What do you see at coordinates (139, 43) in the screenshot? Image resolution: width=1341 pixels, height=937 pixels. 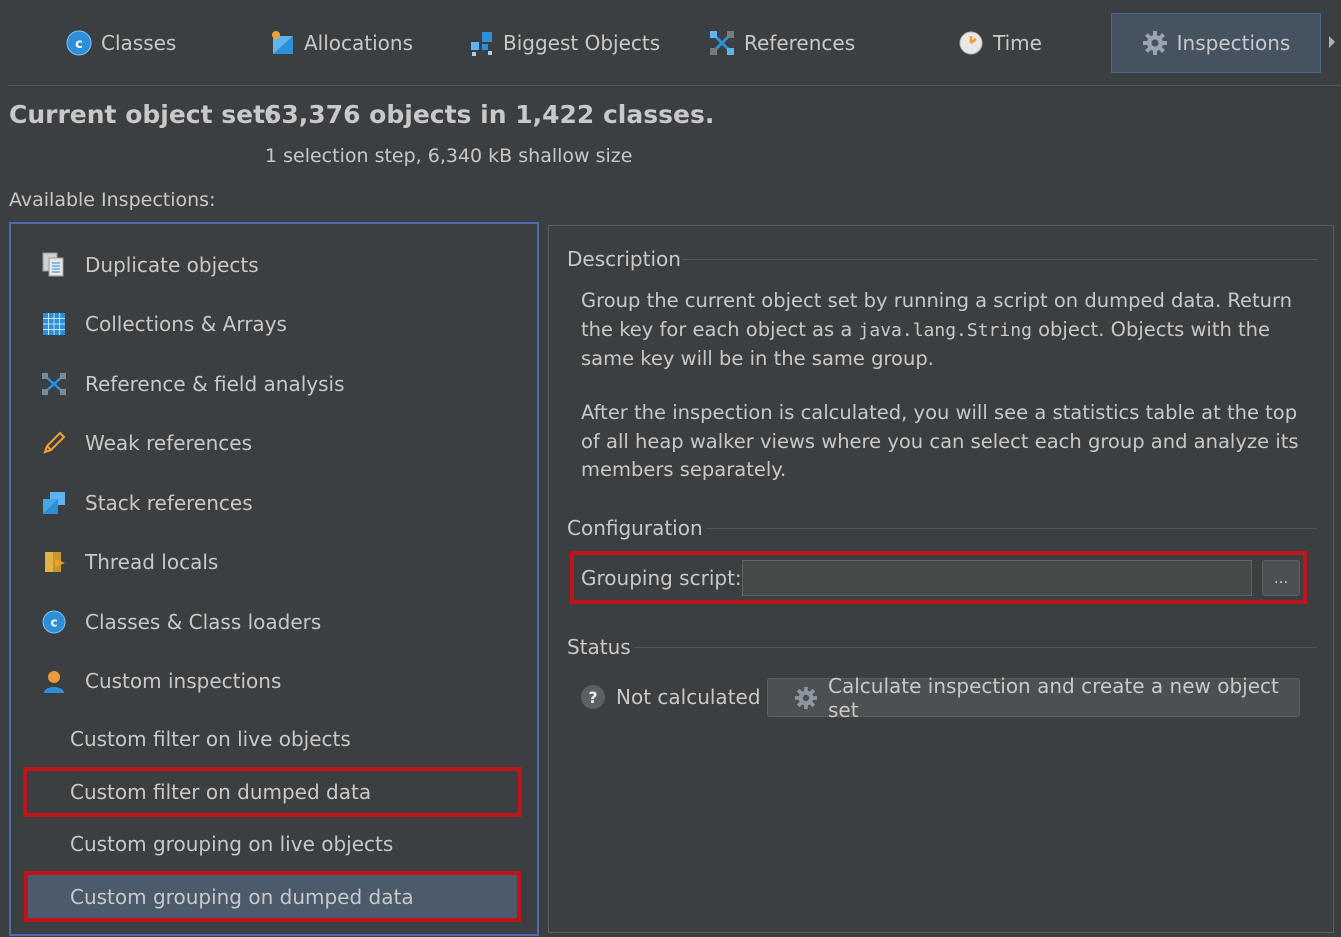 I see `tab-label: Classes` at bounding box center [139, 43].